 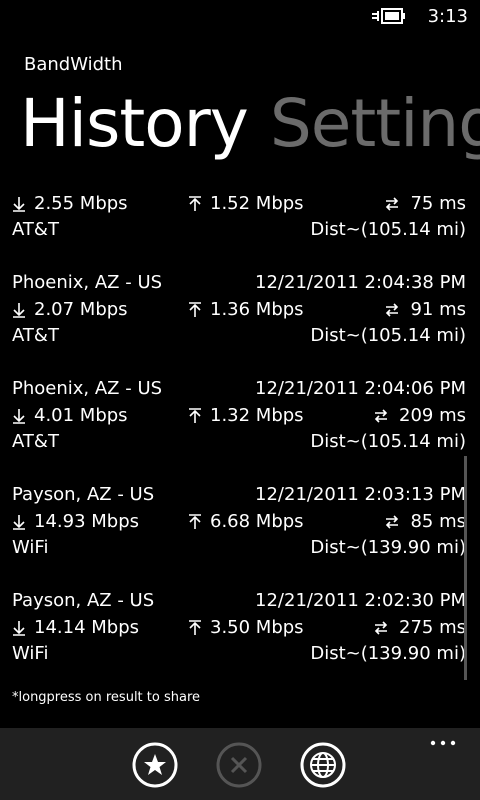 What do you see at coordinates (432, 627) in the screenshot?
I see `ping-value: 275 ms` at bounding box center [432, 627].